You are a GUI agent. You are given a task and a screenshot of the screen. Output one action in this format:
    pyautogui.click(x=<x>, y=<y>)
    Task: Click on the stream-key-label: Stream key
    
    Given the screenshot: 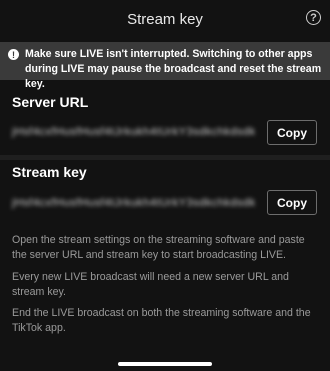 What is the action you would take?
    pyautogui.click(x=49, y=172)
    